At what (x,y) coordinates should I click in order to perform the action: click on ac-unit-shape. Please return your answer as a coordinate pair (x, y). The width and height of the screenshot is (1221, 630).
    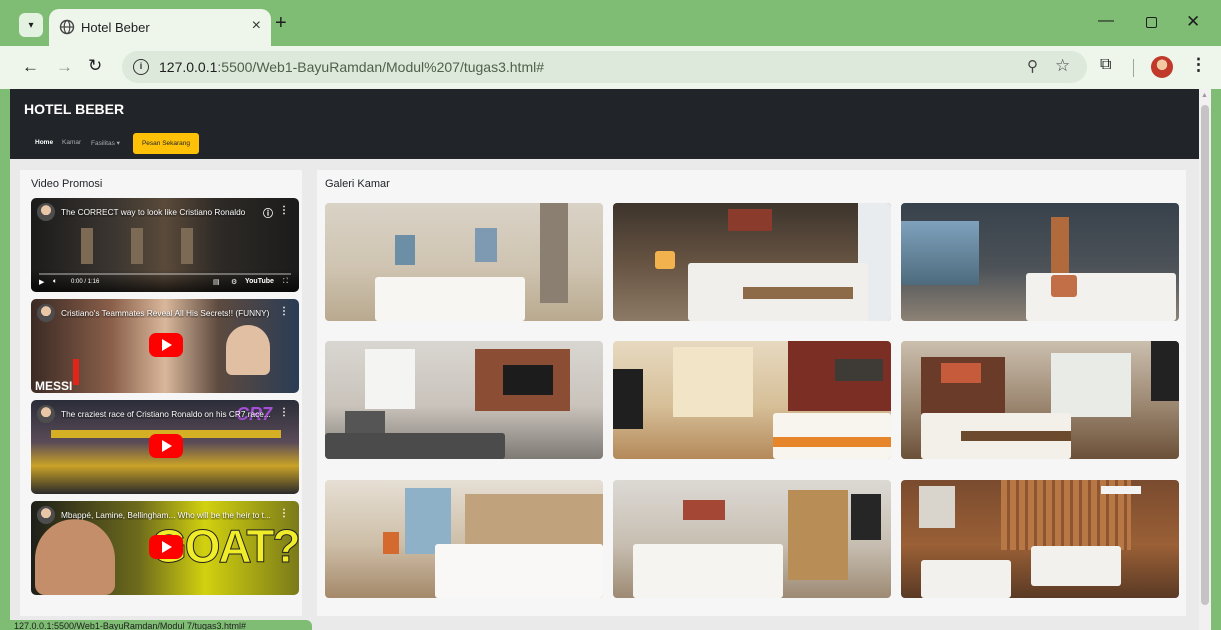
    Looking at the image, I should click on (1121, 490).